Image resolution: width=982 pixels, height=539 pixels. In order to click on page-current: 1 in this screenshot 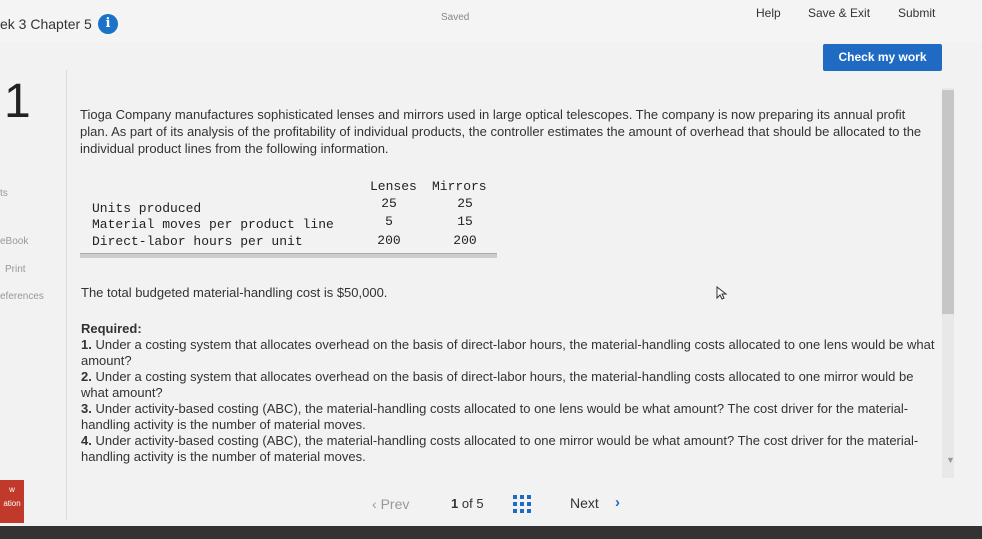, I will do `click(455, 503)`.